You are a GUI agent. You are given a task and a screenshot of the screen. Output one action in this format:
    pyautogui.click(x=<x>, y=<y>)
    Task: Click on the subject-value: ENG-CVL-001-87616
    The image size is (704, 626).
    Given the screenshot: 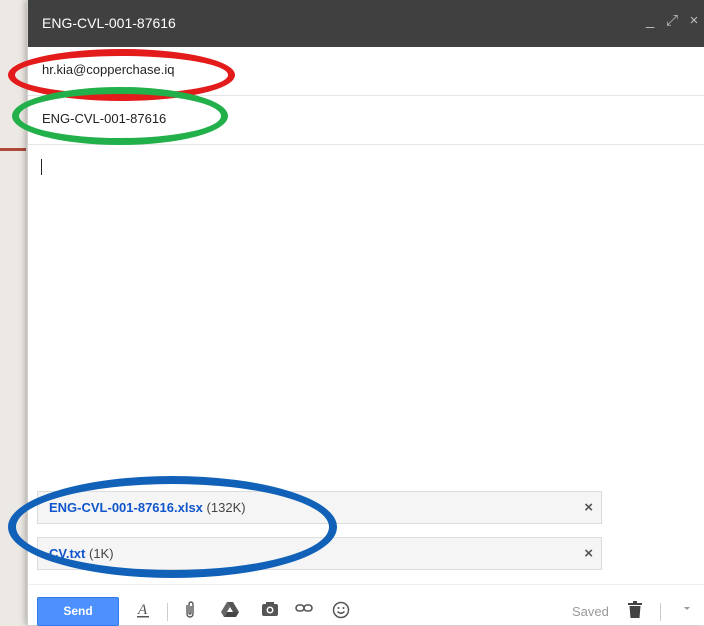 What is the action you would take?
    pyautogui.click(x=104, y=118)
    